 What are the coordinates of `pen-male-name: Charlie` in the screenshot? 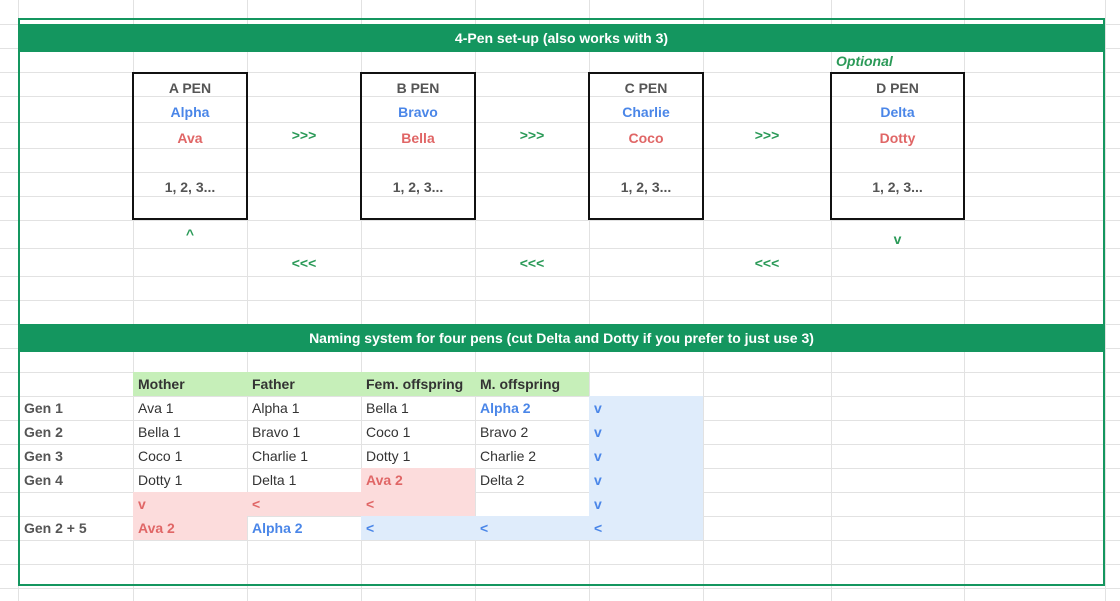 It's located at (646, 112).